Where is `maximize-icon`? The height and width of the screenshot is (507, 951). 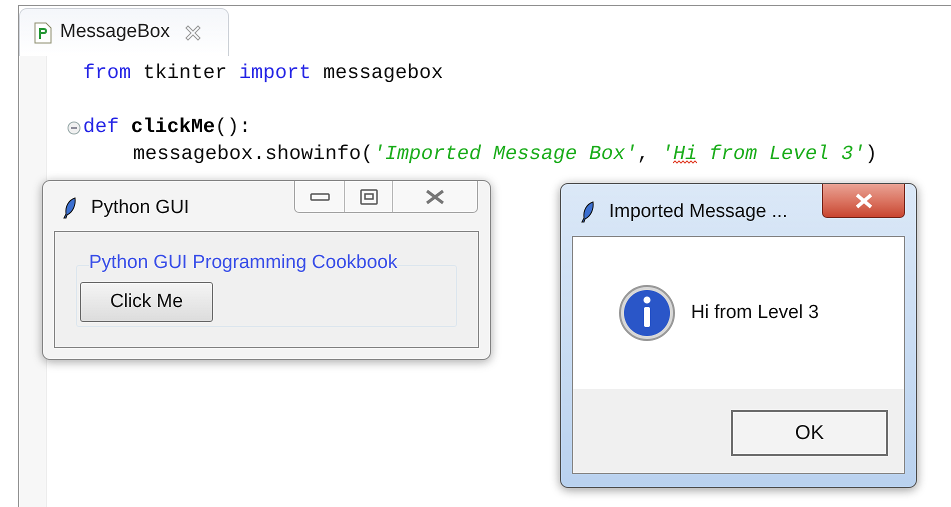
maximize-icon is located at coordinates (369, 196).